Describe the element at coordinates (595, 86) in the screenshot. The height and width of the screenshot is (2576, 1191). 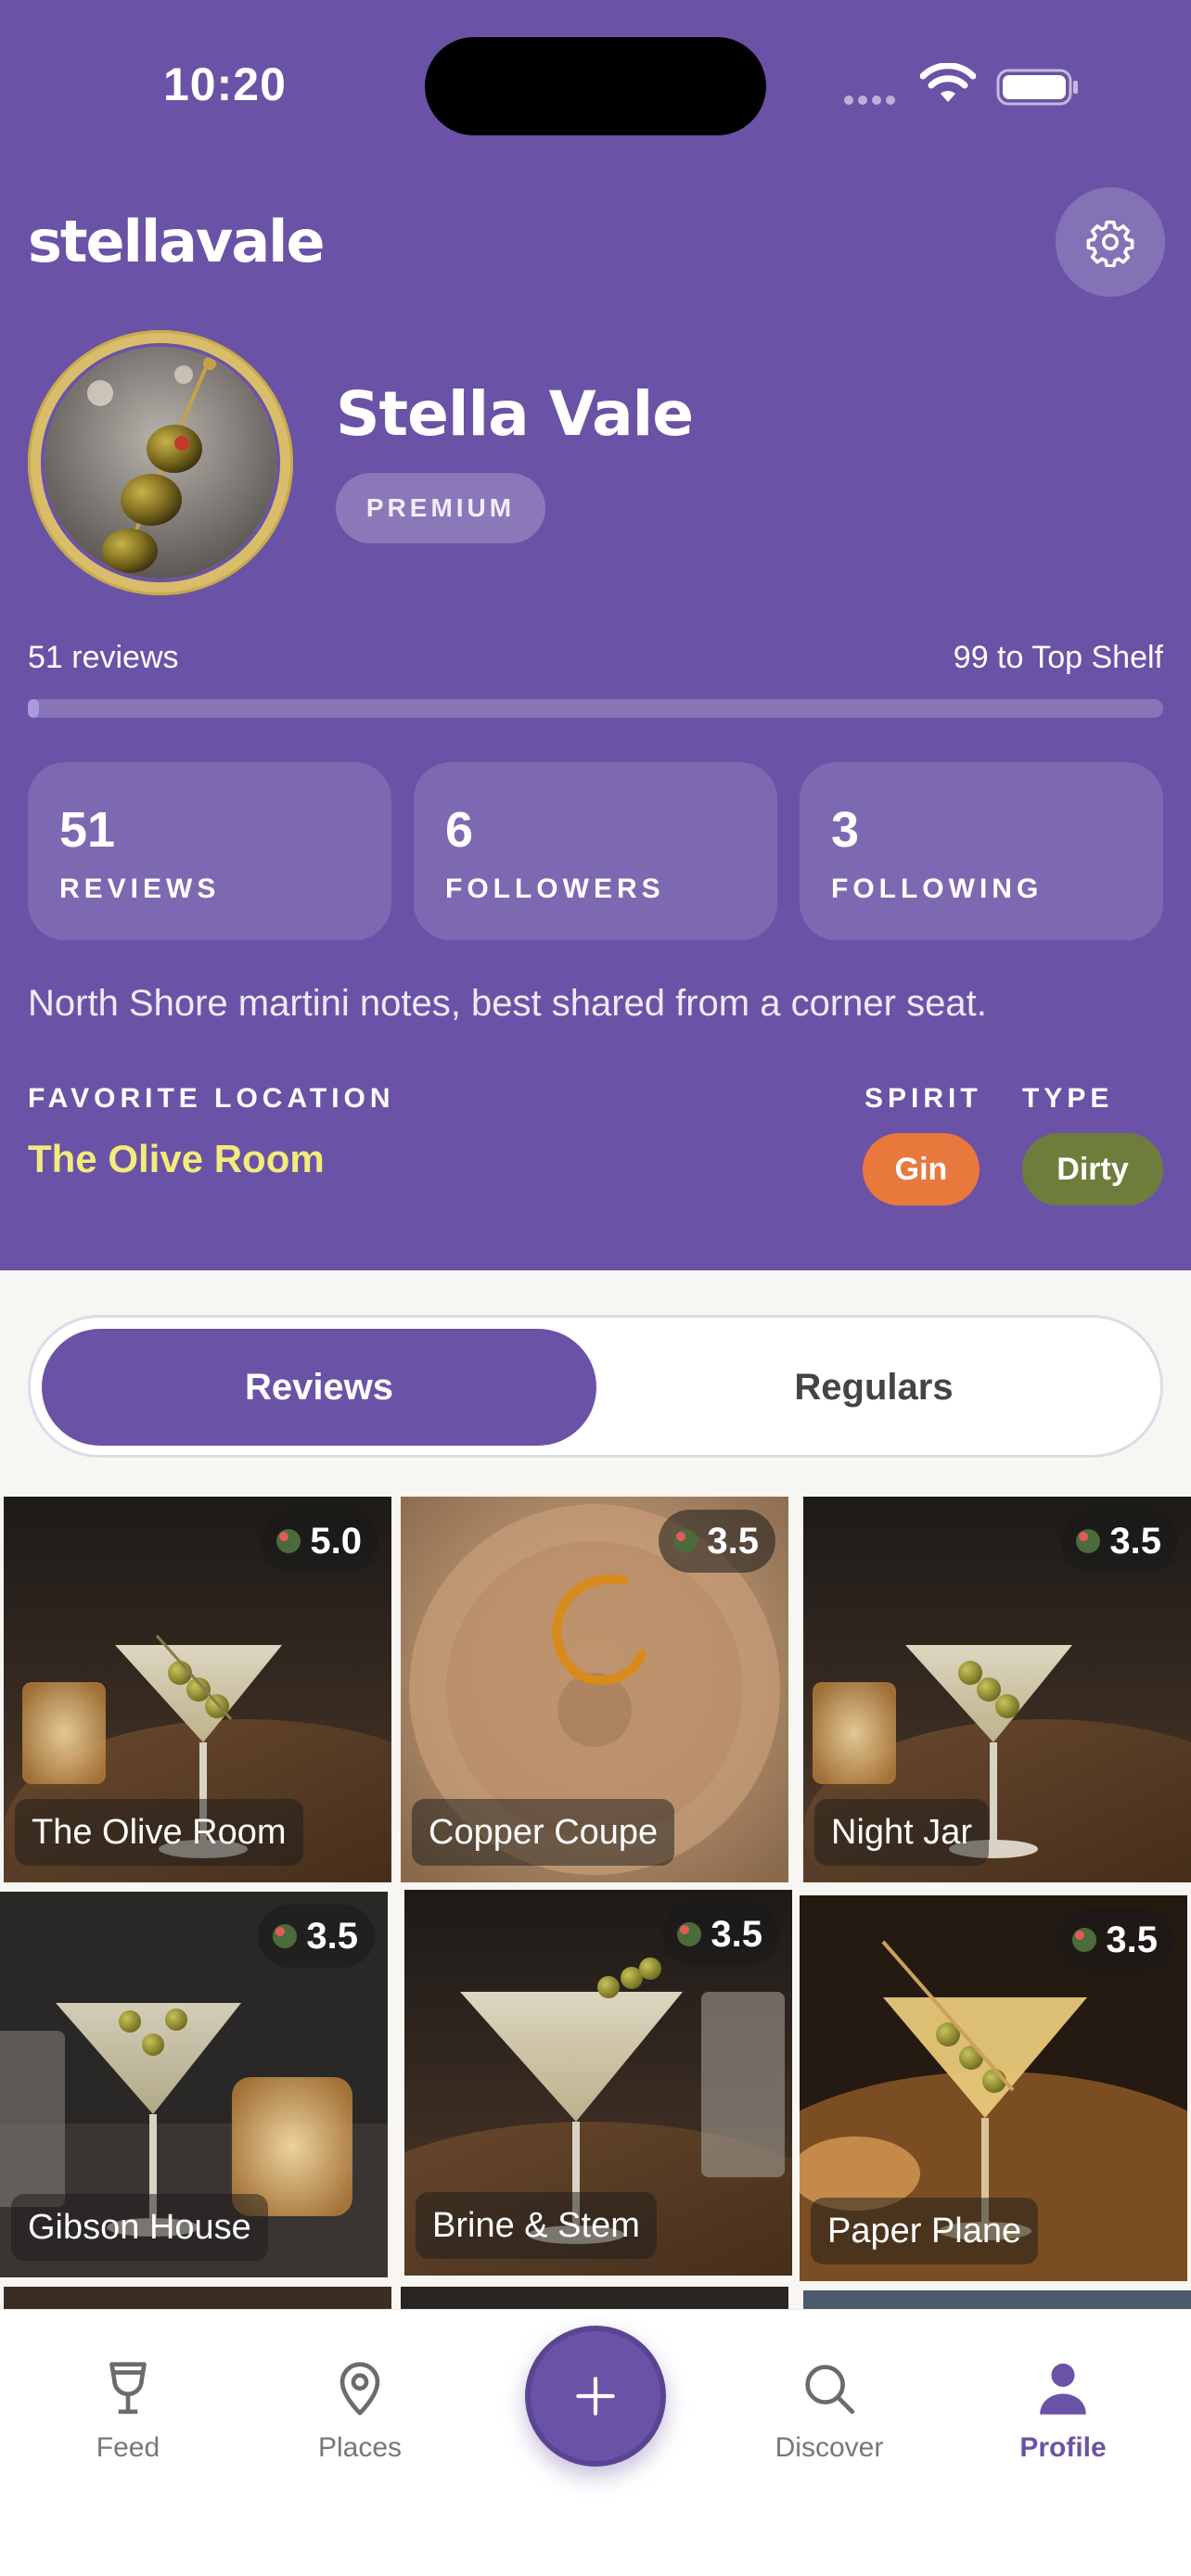
I see `dynamic-island` at that location.